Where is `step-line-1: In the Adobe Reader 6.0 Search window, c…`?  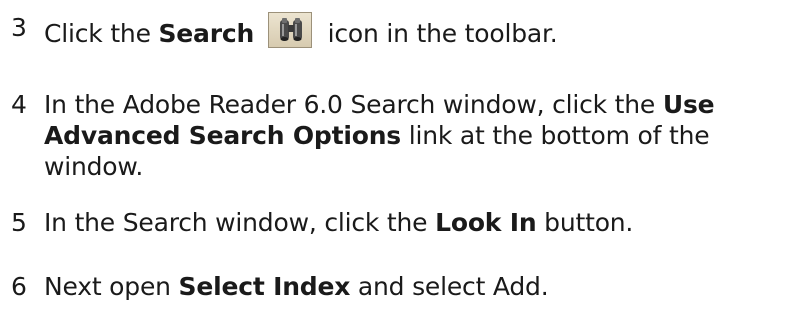
step-line-1: In the Adobe Reader 6.0 Search window, c… is located at coordinates (428, 104).